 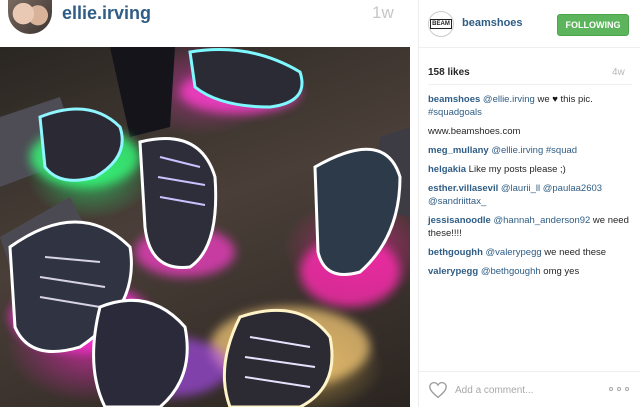 What do you see at coordinates (453, 271) in the screenshot?
I see `comment-username: valerypegg` at bounding box center [453, 271].